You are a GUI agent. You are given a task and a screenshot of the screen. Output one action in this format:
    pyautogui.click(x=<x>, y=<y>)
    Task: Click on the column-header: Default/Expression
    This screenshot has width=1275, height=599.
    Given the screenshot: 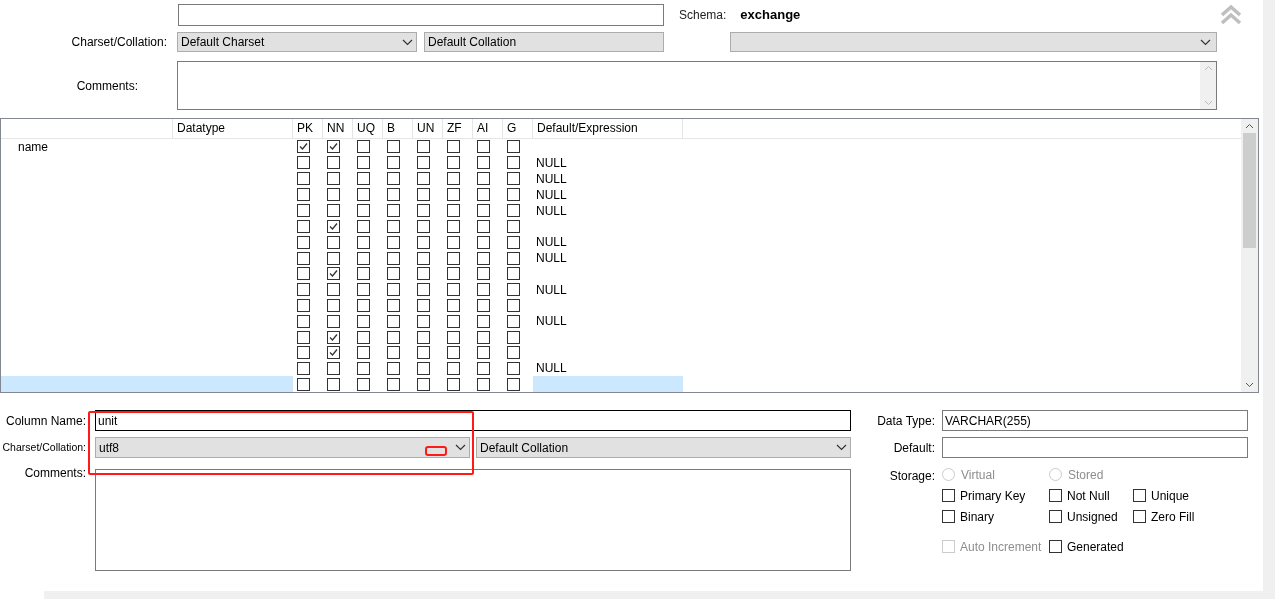 What is the action you would take?
    pyautogui.click(x=608, y=128)
    